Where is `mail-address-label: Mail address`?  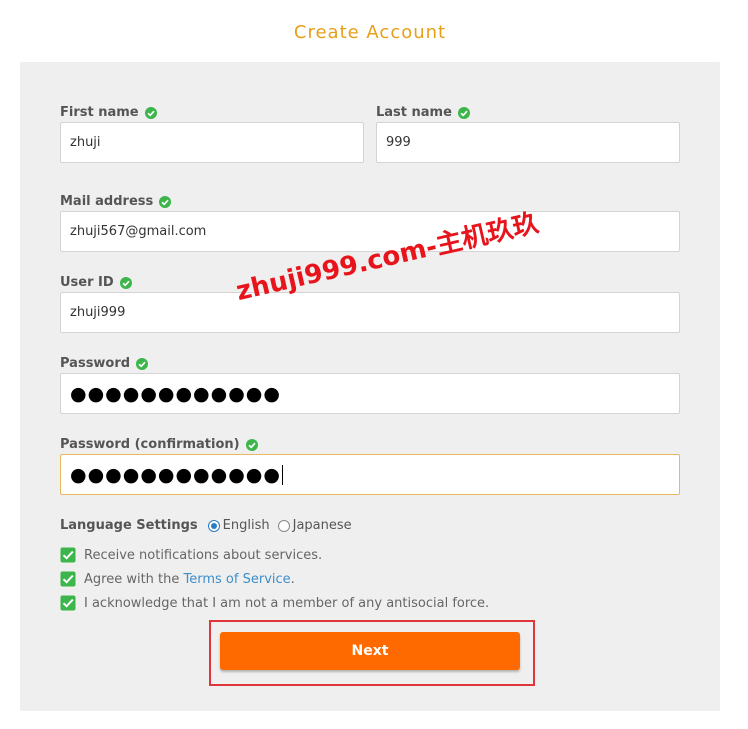
mail-address-label: Mail address is located at coordinates (116, 201).